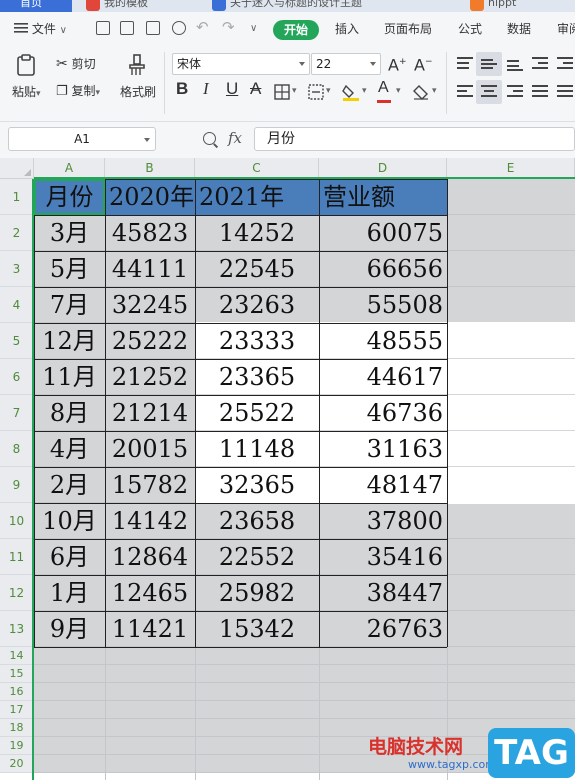 Image resolution: width=575 pixels, height=780 pixels. What do you see at coordinates (351, 92) in the screenshot?
I see `fill-color-icon` at bounding box center [351, 92].